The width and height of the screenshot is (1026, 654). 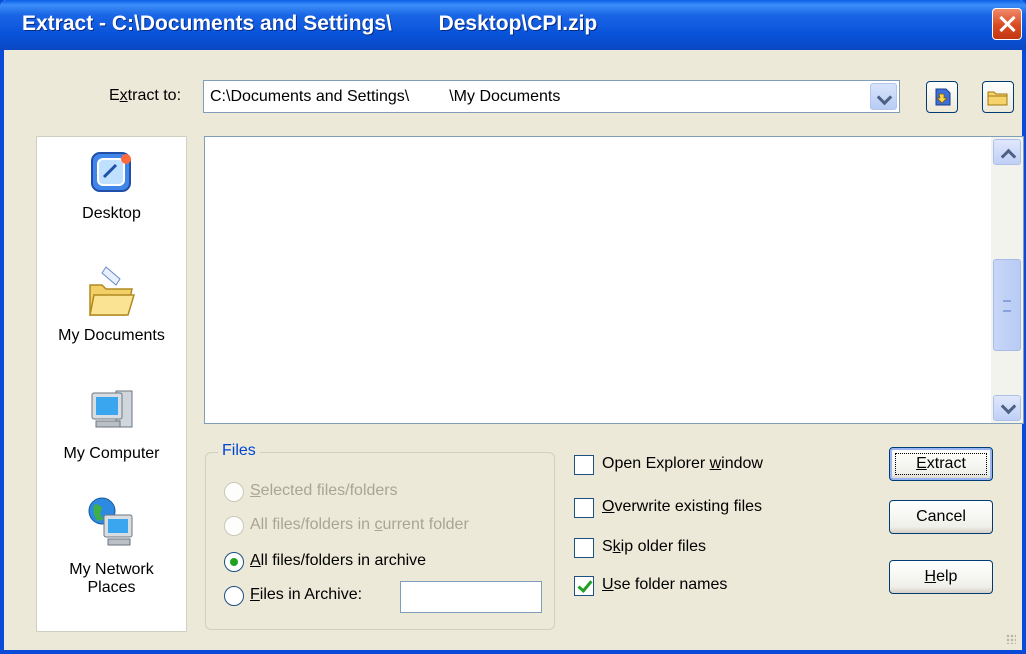 I want to click on new-folder-icon, so click(x=997, y=98).